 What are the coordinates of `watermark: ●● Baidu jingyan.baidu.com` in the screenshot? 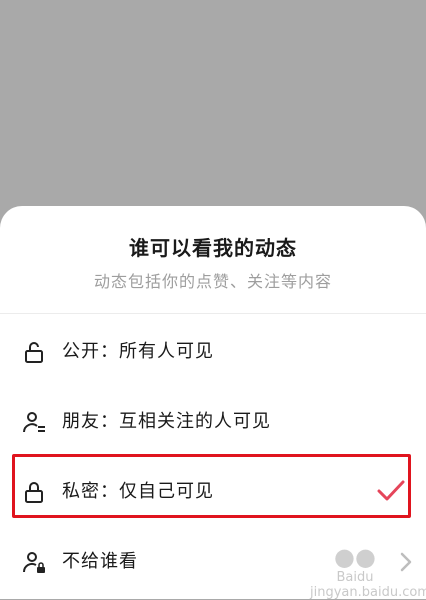 It's located at (368, 571).